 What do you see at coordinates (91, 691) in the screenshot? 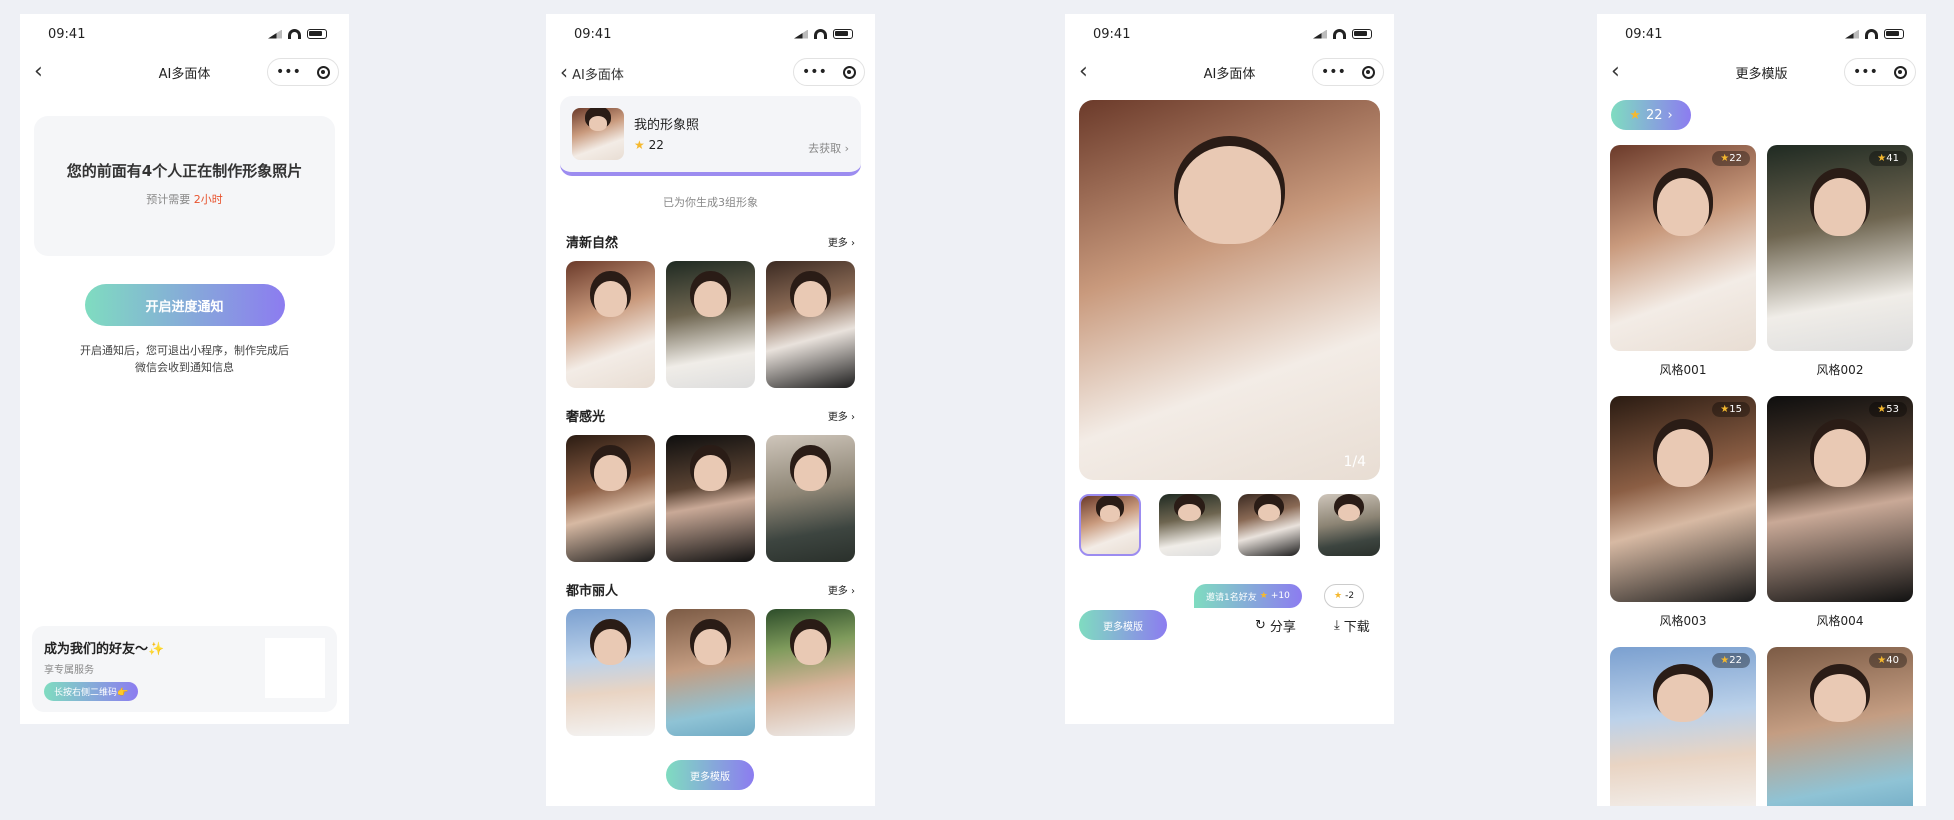
I see `friend-button: 长按右侧二维码👉` at bounding box center [91, 691].